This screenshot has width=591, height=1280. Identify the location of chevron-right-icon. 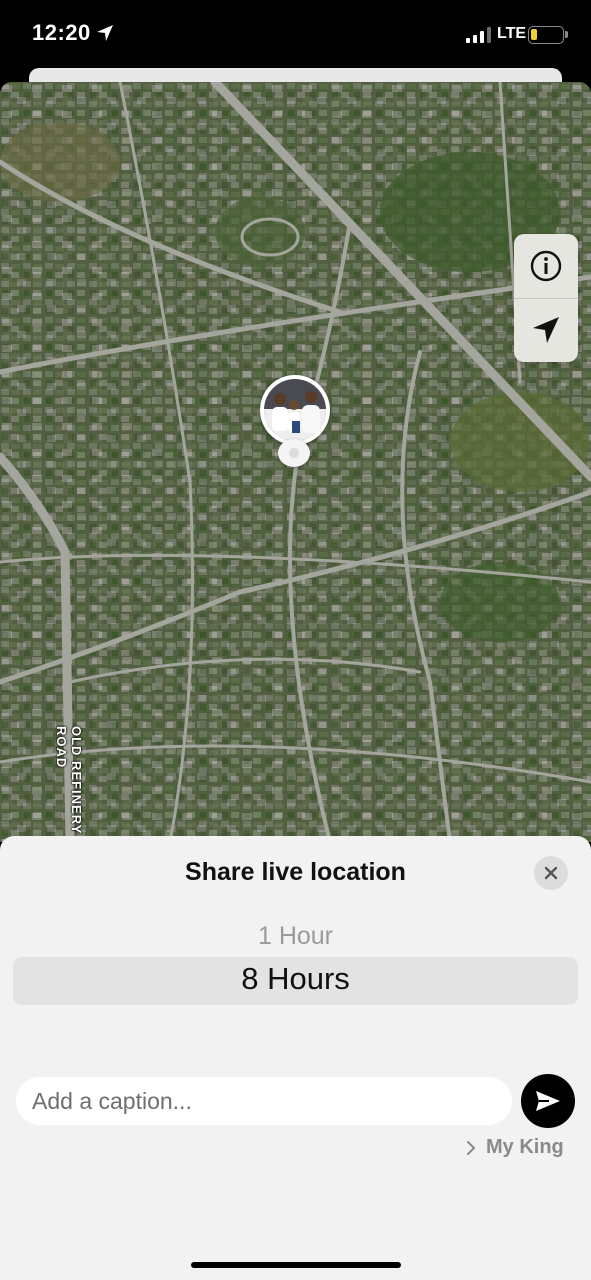
(471, 1147).